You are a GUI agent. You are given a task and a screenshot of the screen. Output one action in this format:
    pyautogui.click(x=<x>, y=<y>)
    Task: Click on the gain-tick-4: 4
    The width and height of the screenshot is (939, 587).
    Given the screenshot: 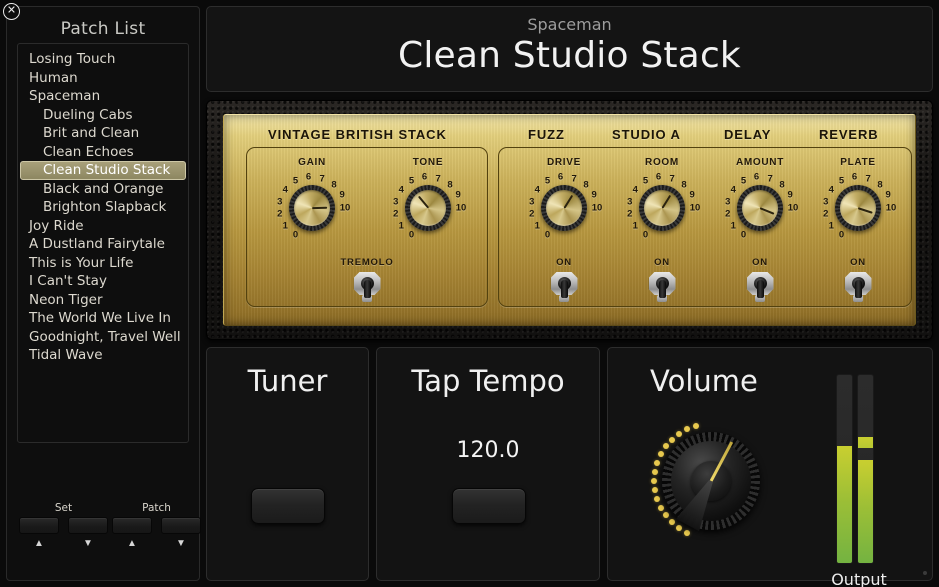 What is the action you would take?
    pyautogui.click(x=285, y=190)
    